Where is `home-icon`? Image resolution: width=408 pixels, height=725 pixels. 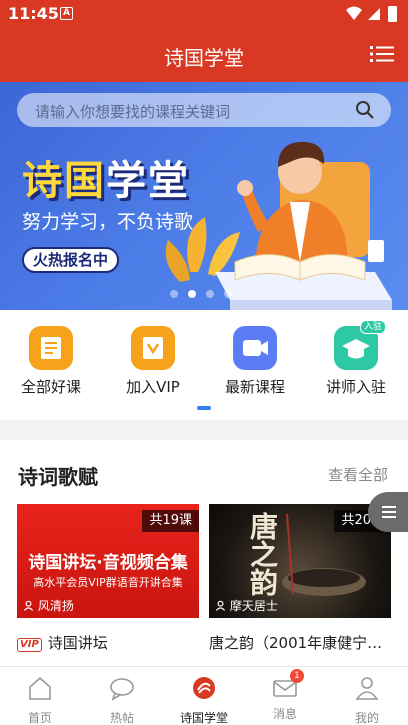
home-icon is located at coordinates (40, 688).